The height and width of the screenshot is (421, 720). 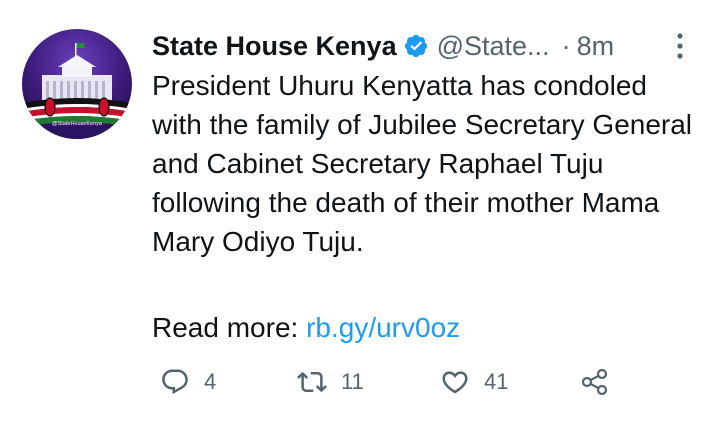 I want to click on share-icon, so click(x=594, y=382).